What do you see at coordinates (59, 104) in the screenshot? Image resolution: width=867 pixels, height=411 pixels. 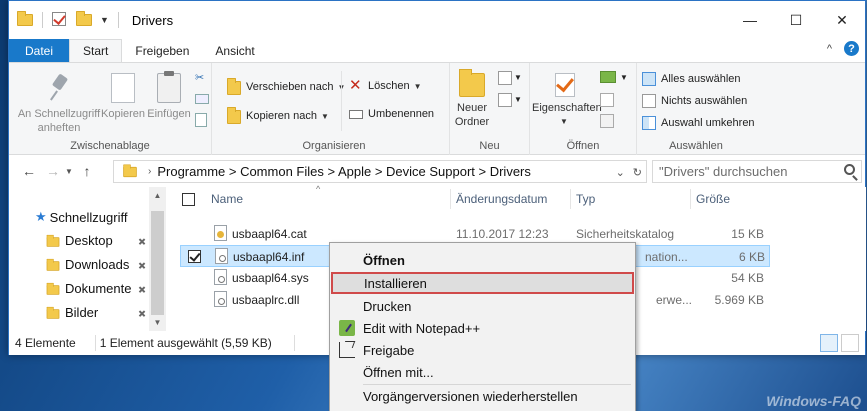 I see `pin-quick-access-button: An Schnellzugriff anheften` at bounding box center [59, 104].